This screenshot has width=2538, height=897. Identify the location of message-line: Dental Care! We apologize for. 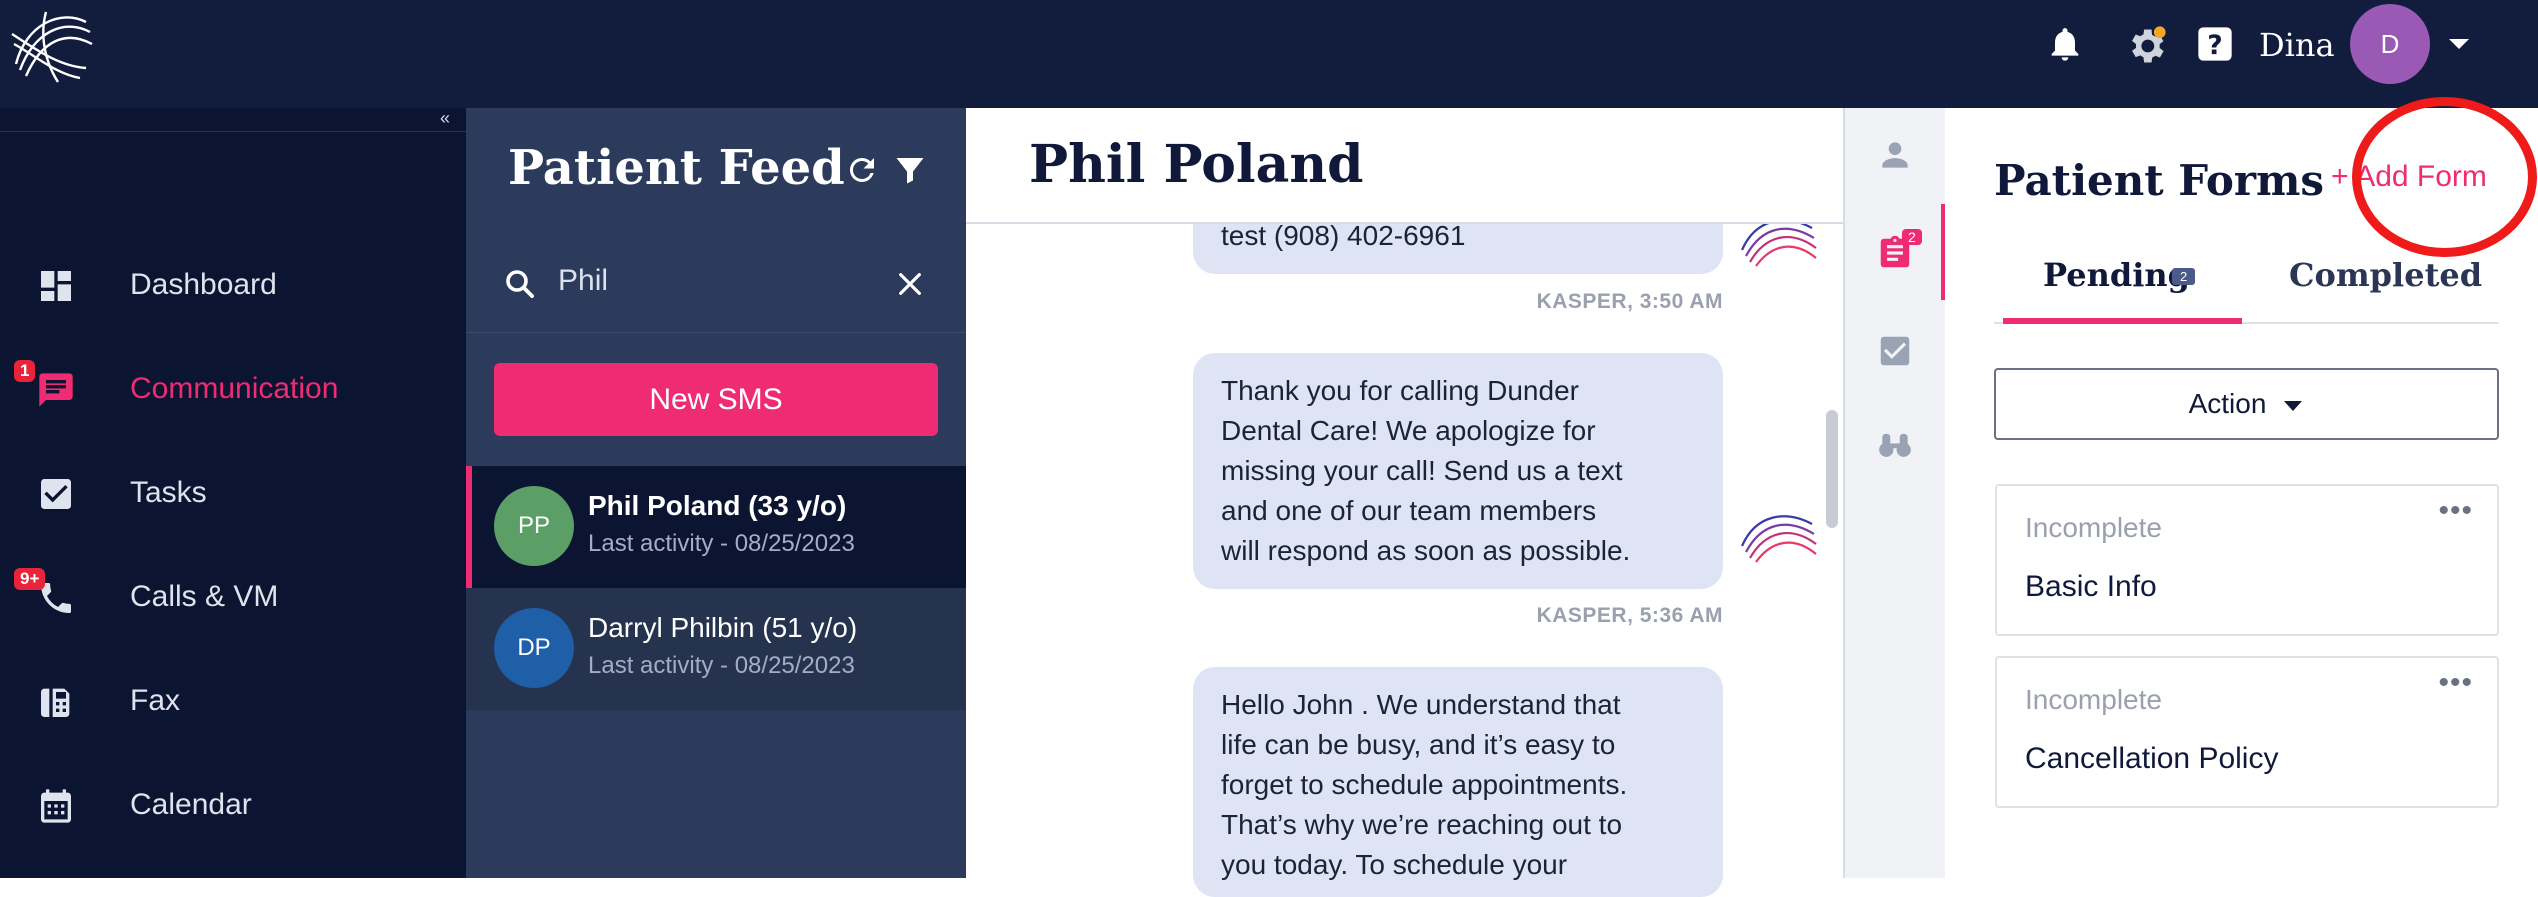
(1408, 430).